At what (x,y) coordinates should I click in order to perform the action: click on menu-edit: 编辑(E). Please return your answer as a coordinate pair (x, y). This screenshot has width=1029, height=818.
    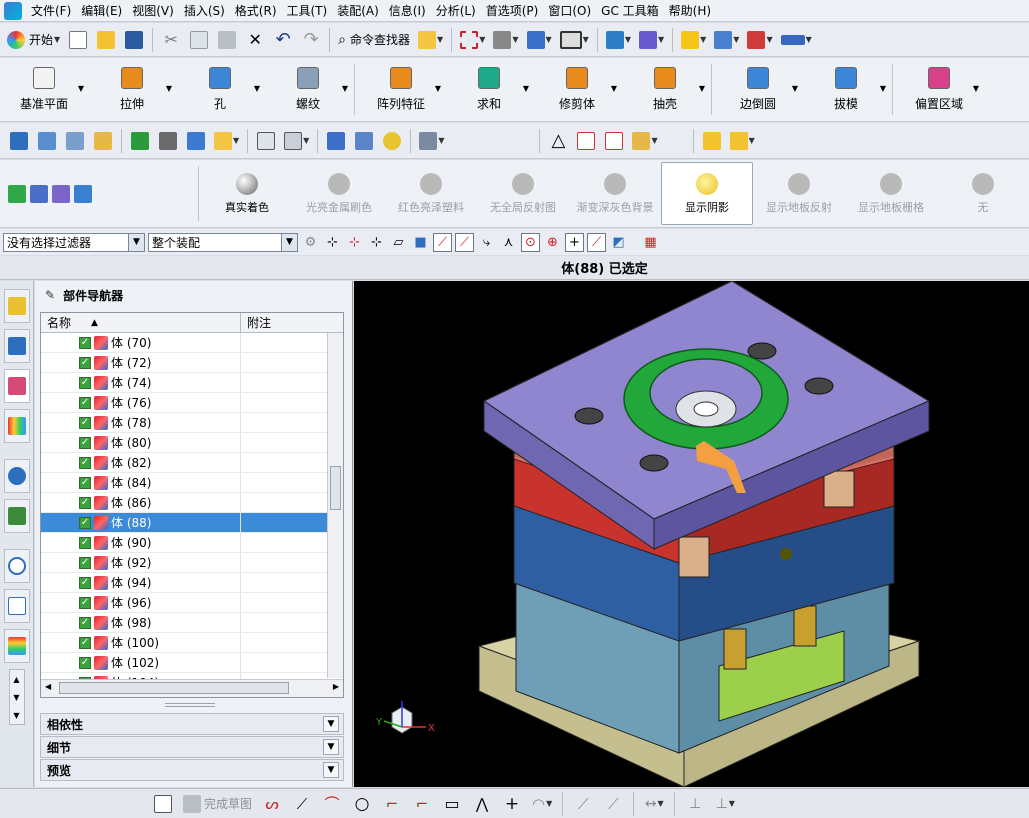
    Looking at the image, I should click on (101, 11).